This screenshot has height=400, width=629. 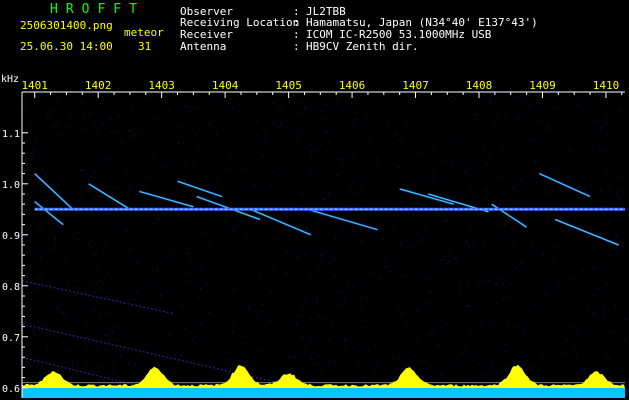 What do you see at coordinates (34, 85) in the screenshot?
I see `x-tick-label: 1401` at bounding box center [34, 85].